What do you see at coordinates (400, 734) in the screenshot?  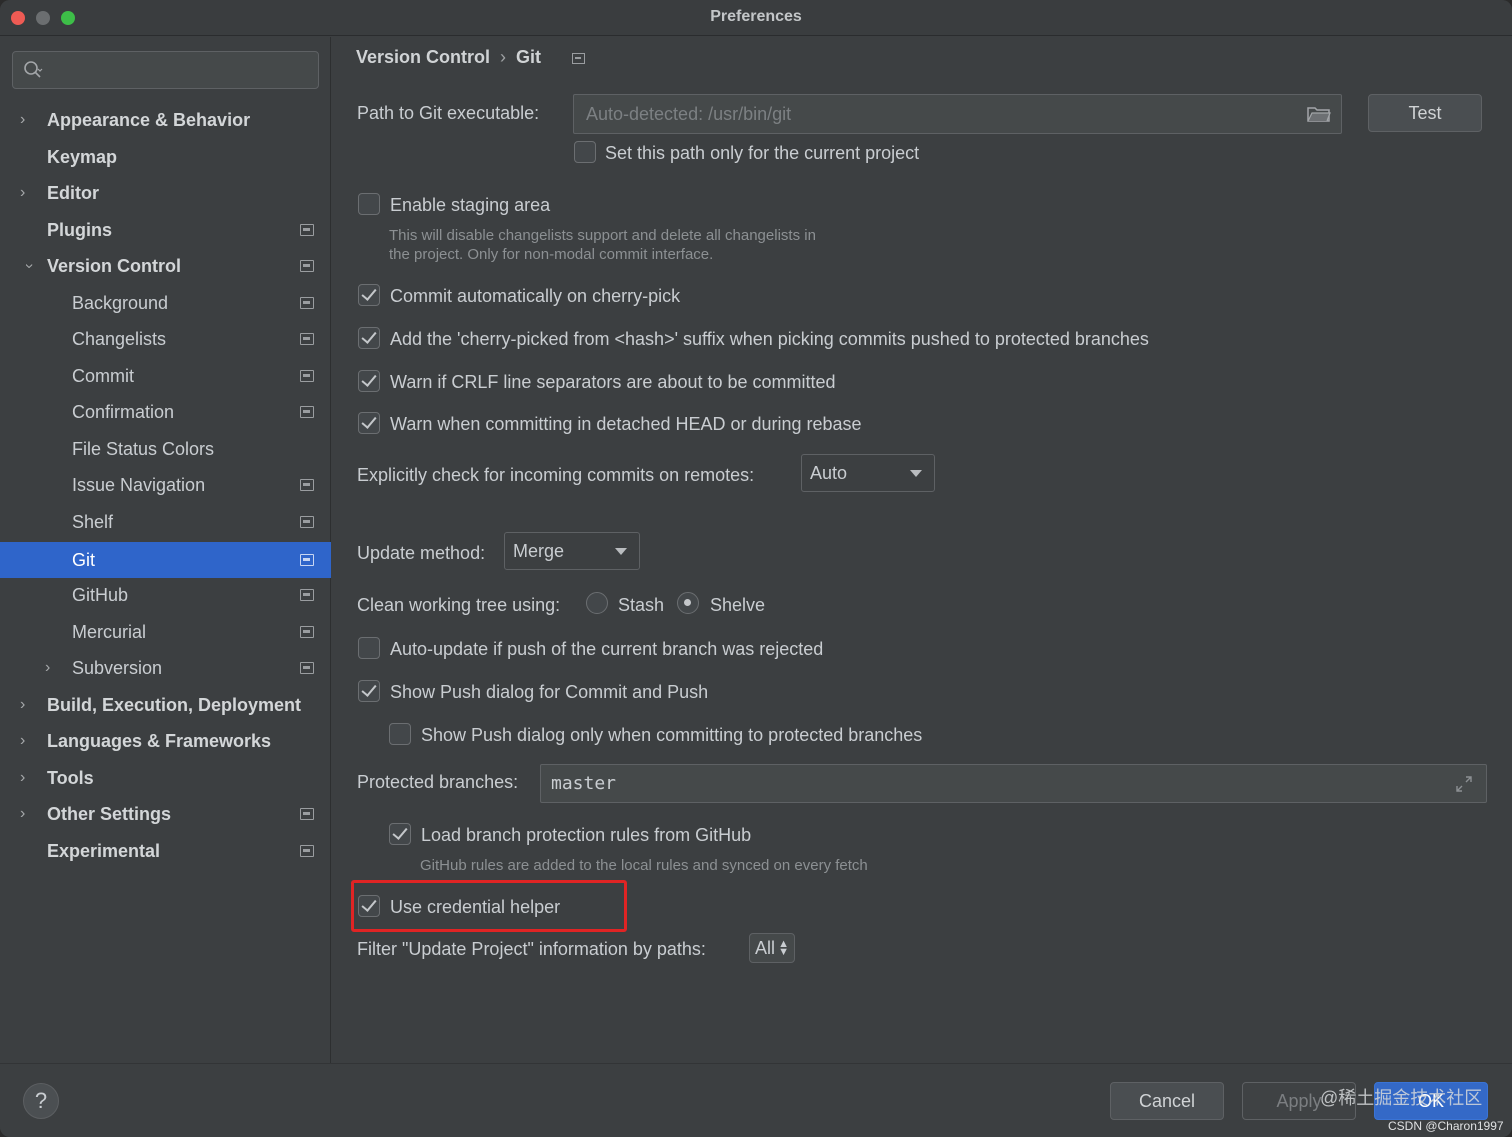 I see `show-push-protected-checkbox` at bounding box center [400, 734].